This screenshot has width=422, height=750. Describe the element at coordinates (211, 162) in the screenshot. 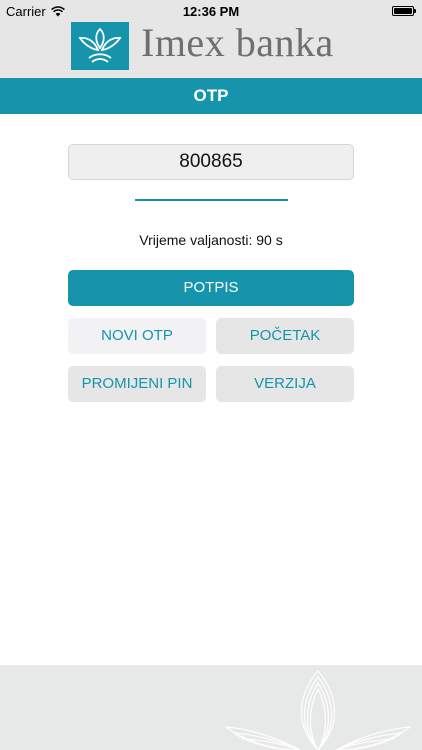

I see `otp-code-field: 800865` at that location.